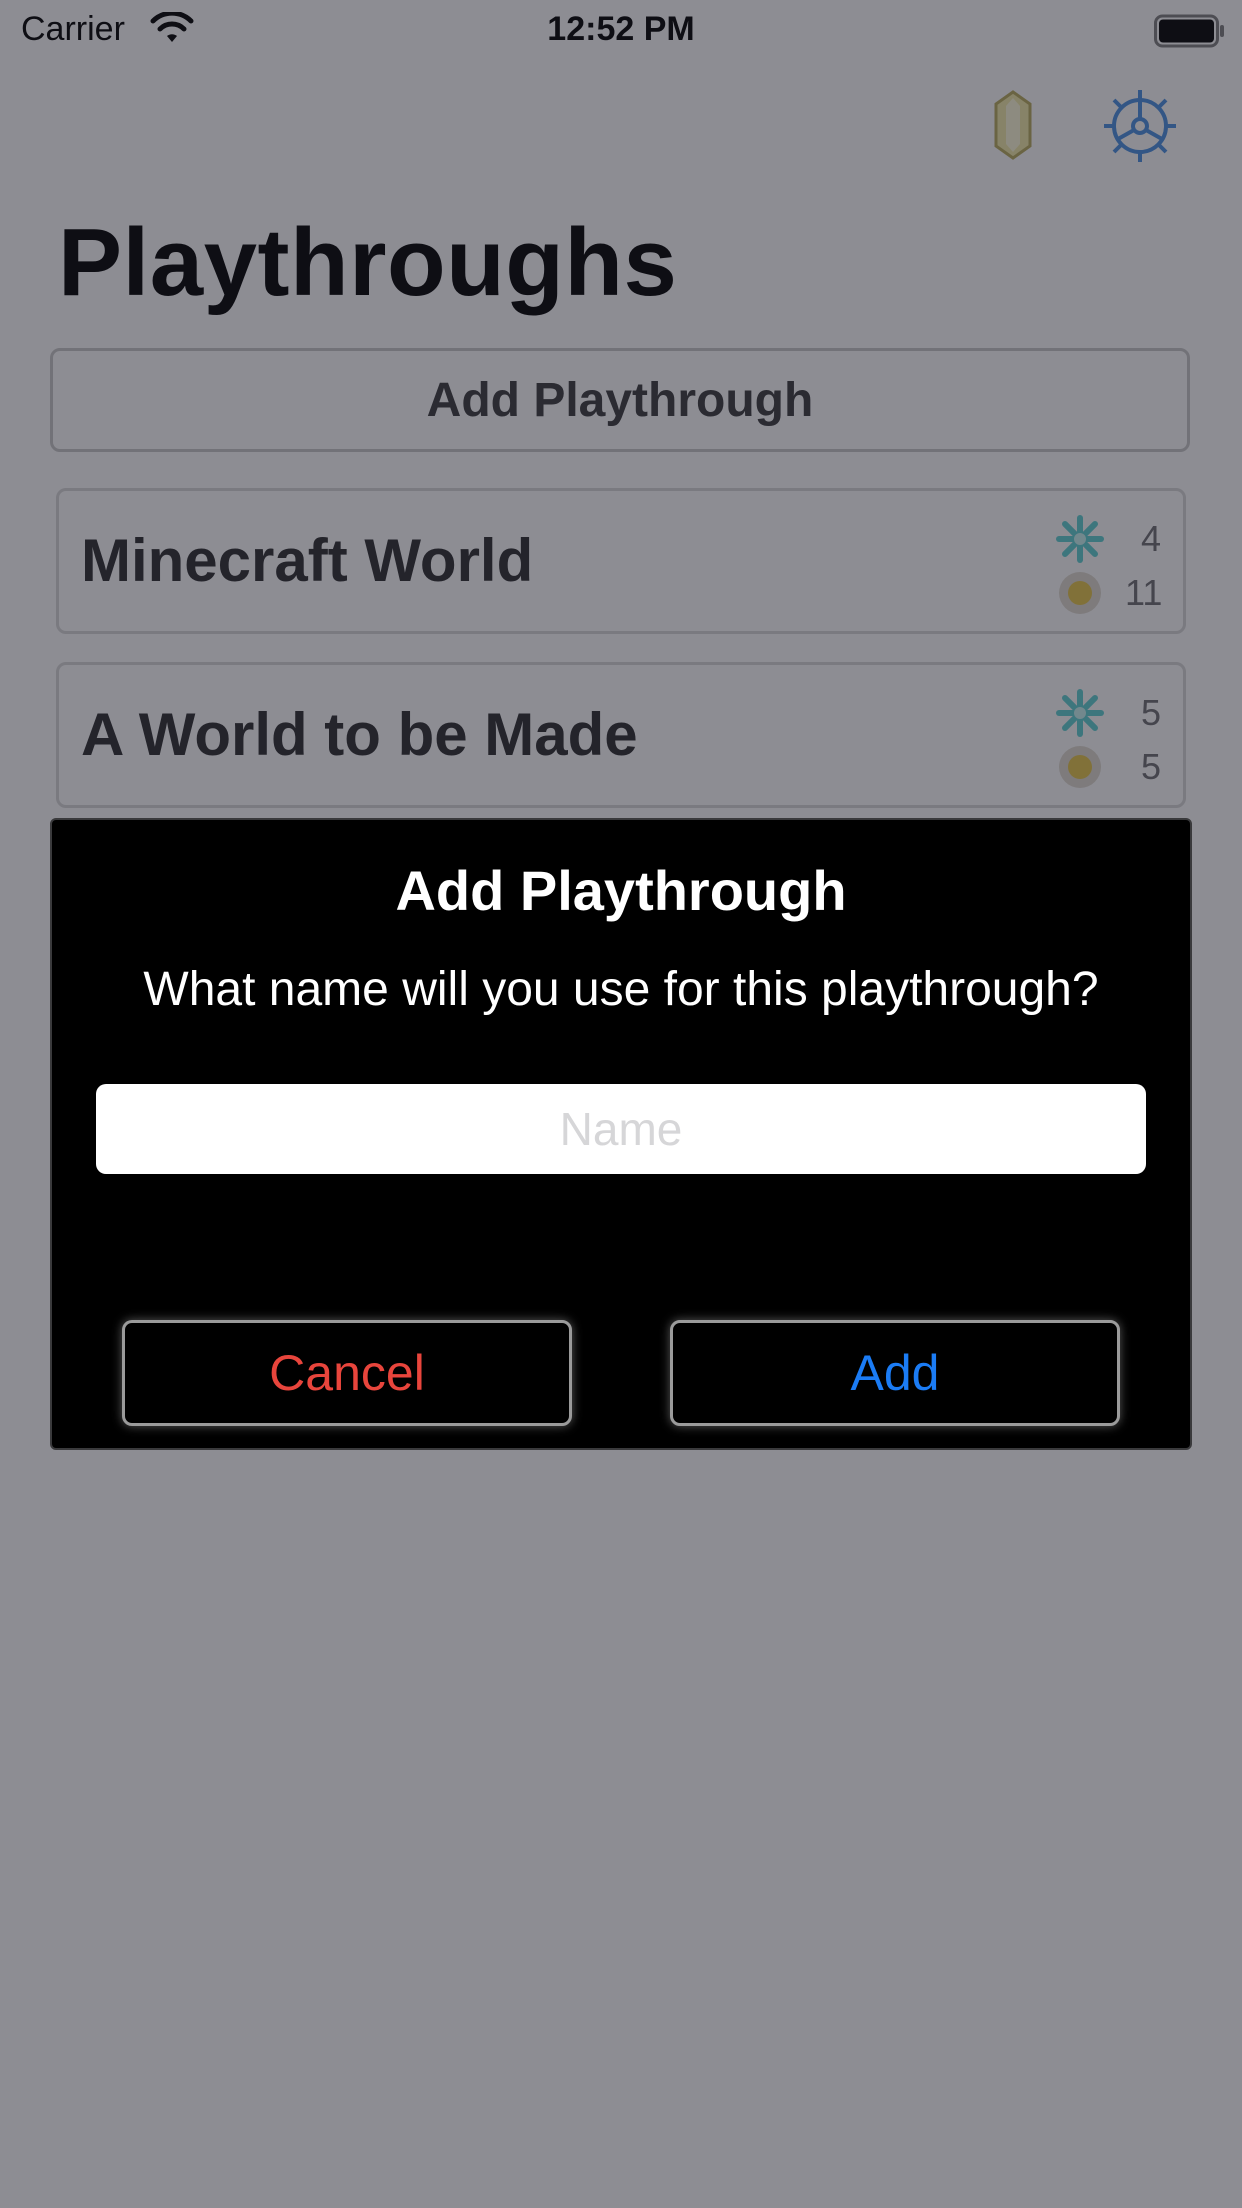 The height and width of the screenshot is (2208, 1242). Describe the element at coordinates (621, 890) in the screenshot. I see `dialog-title: Add Playthrough` at that location.